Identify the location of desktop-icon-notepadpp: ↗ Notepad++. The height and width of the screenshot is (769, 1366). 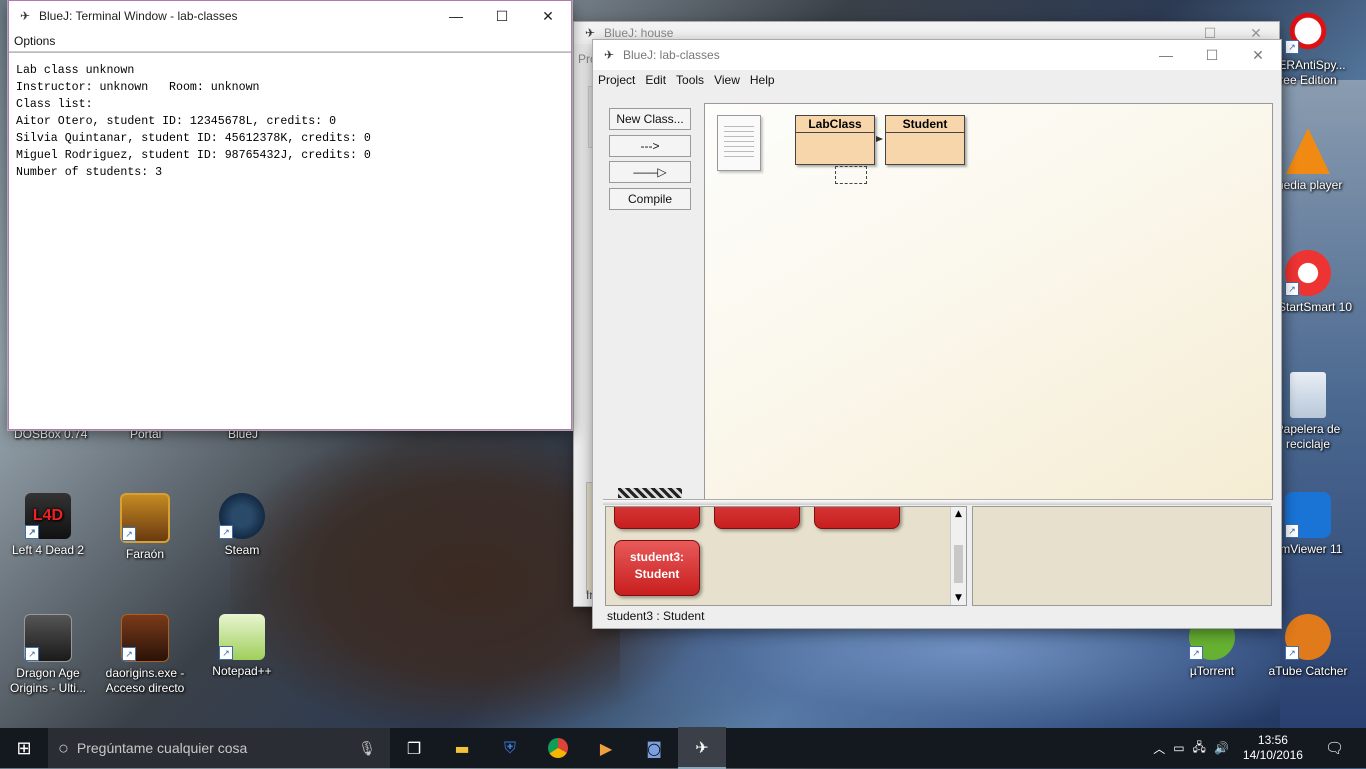
(242, 646).